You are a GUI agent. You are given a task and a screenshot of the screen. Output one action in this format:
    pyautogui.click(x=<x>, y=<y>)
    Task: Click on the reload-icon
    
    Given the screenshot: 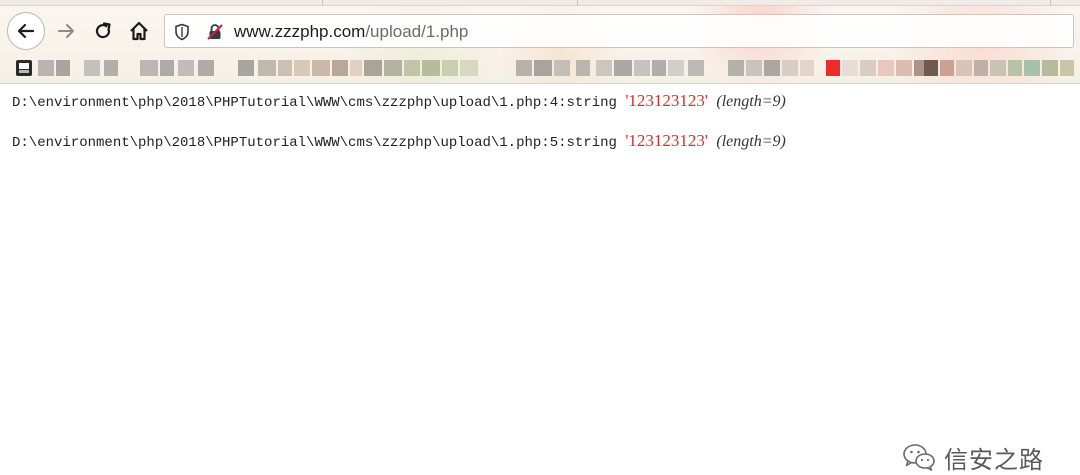 What is the action you would take?
    pyautogui.click(x=103, y=30)
    